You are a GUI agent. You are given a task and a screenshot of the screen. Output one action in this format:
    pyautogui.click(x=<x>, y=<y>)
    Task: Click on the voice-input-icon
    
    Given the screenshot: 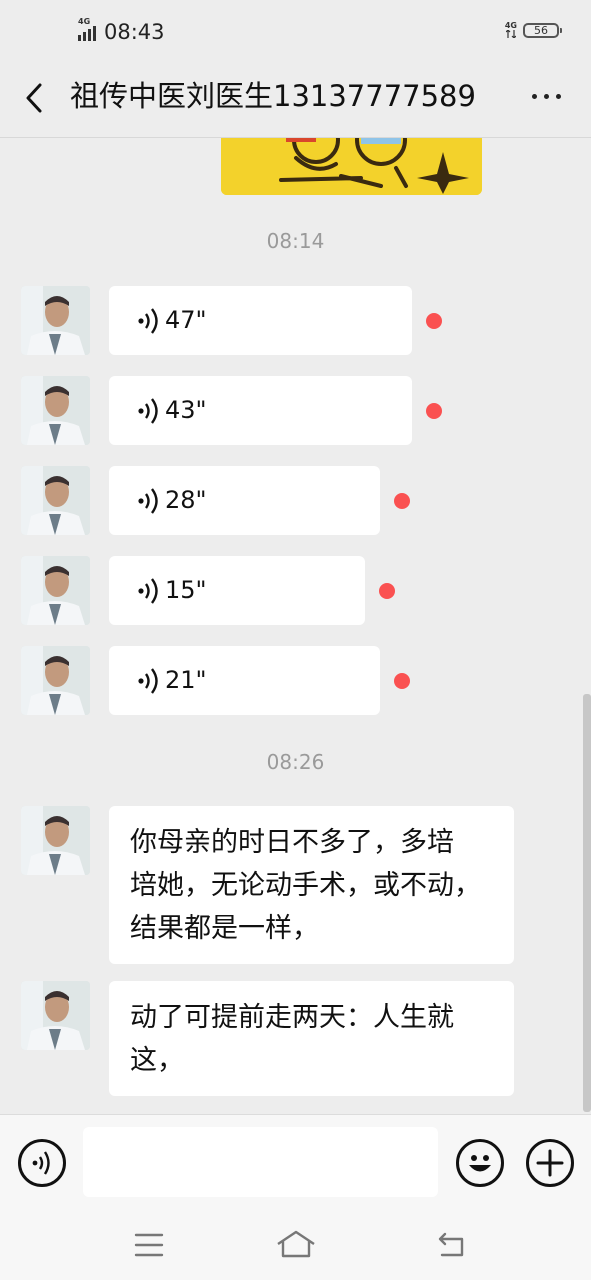 What is the action you would take?
    pyautogui.click(x=41, y=1163)
    